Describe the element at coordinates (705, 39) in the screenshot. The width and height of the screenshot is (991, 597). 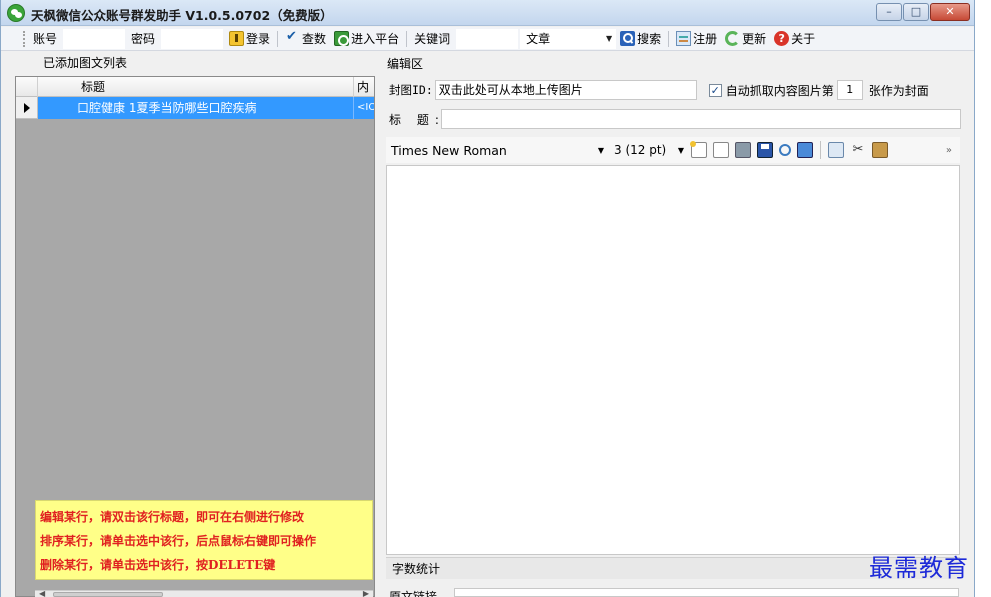
I see `register-label: 注册` at that location.